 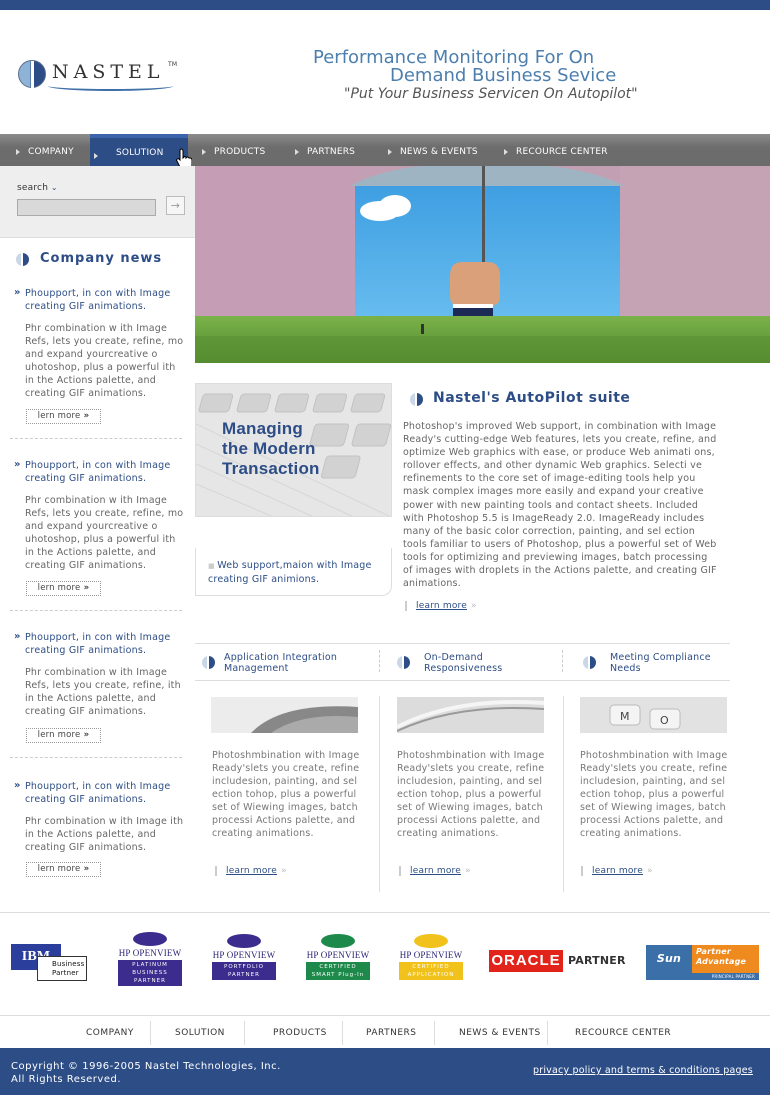 I want to click on search-input, so click(x=86, y=207).